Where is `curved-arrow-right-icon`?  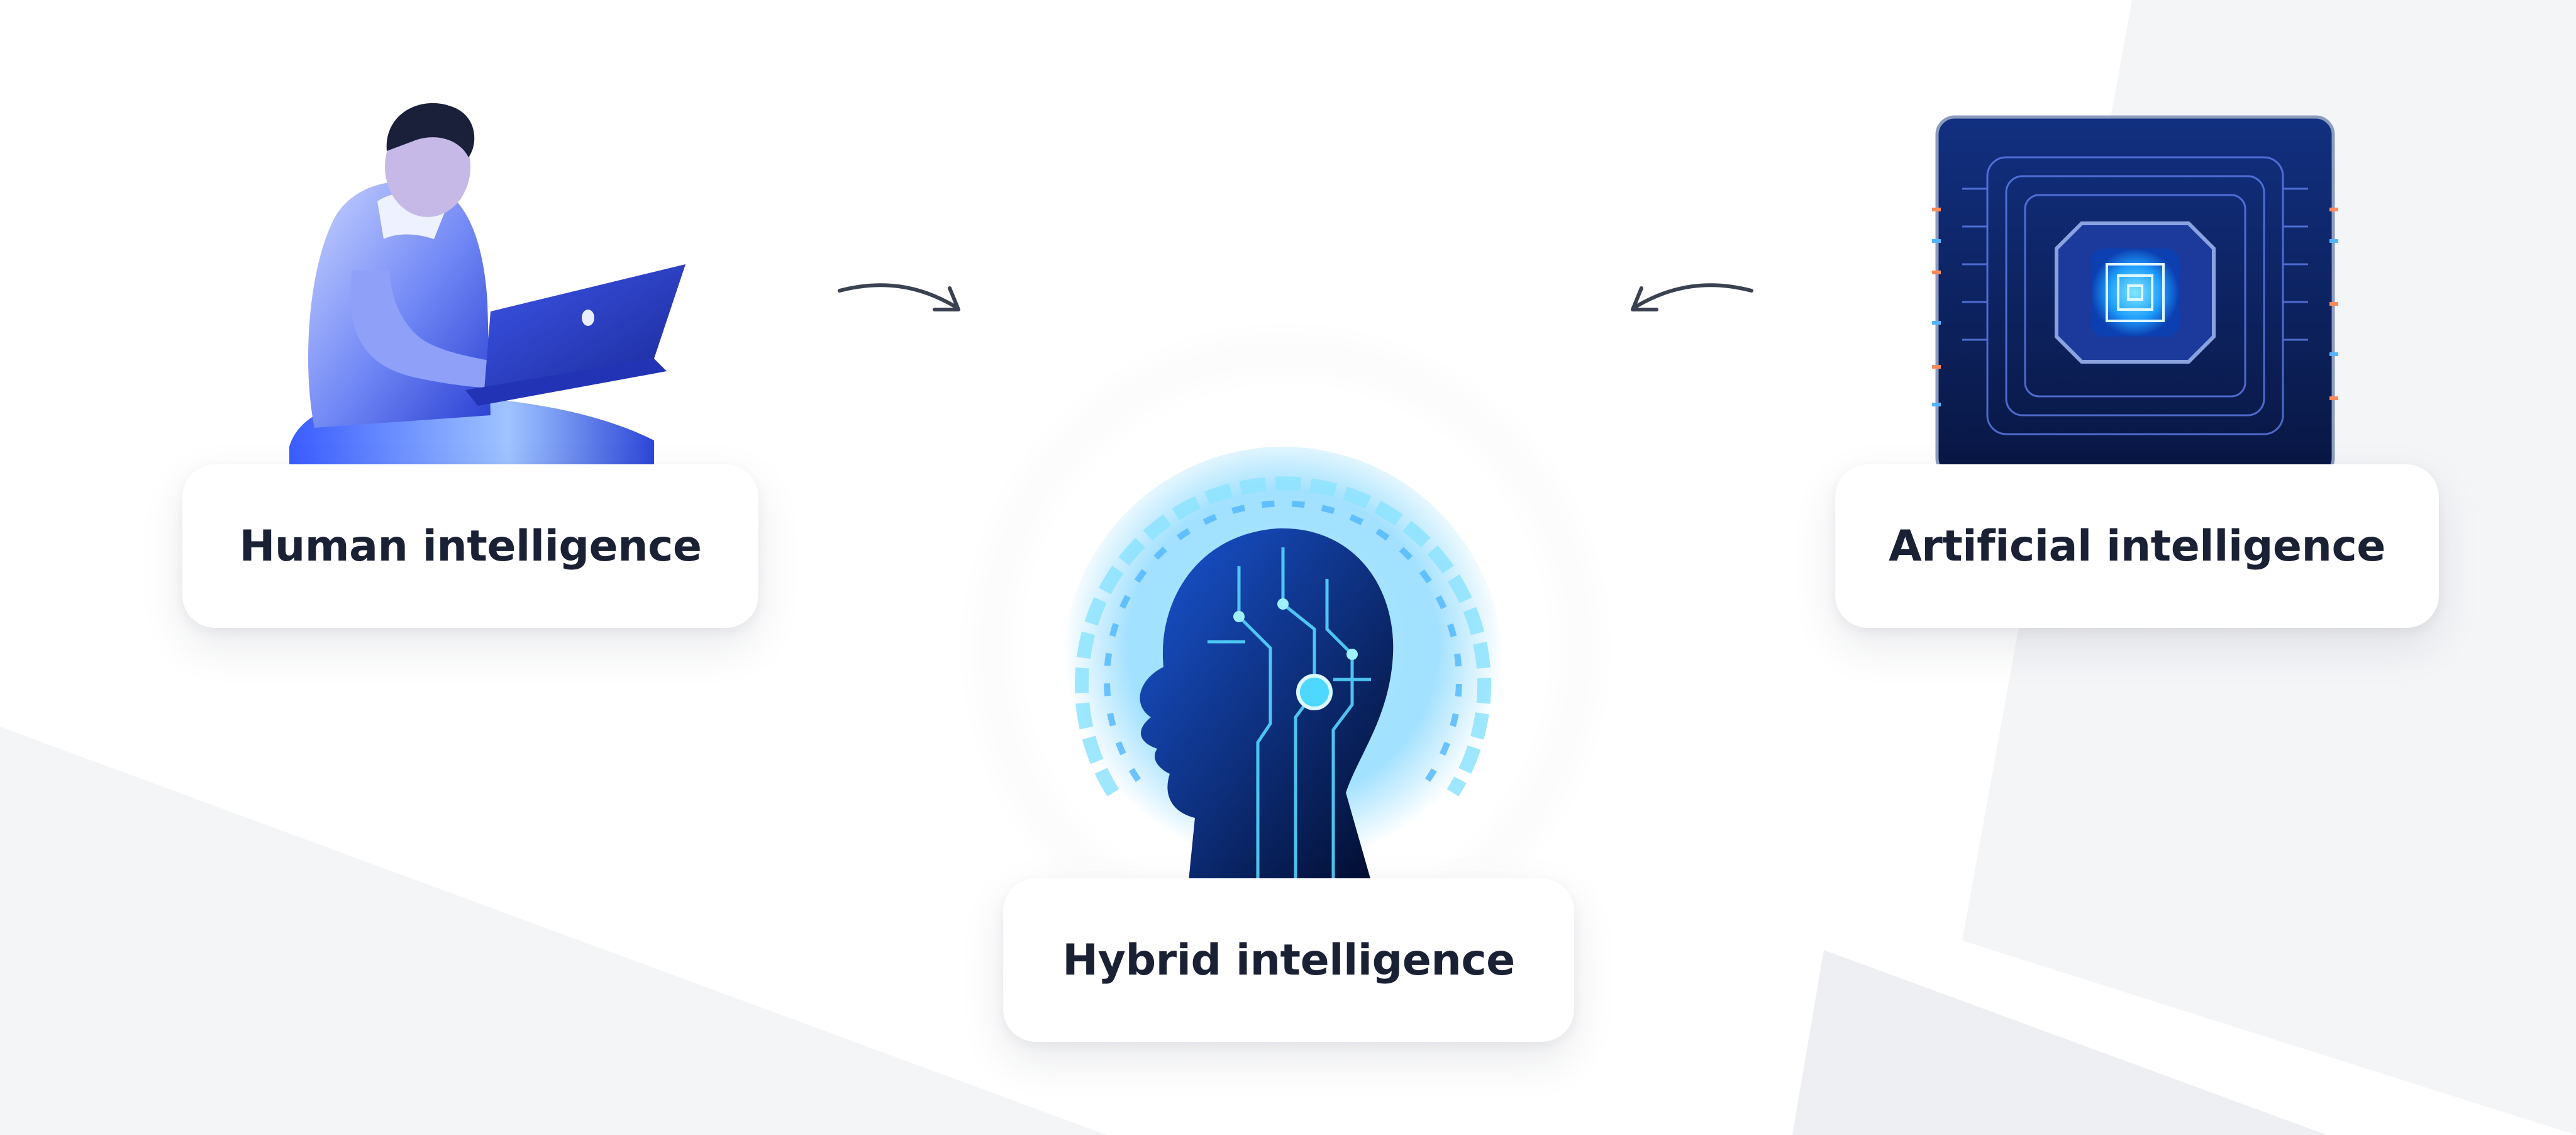 curved-arrow-right-icon is located at coordinates (899, 297).